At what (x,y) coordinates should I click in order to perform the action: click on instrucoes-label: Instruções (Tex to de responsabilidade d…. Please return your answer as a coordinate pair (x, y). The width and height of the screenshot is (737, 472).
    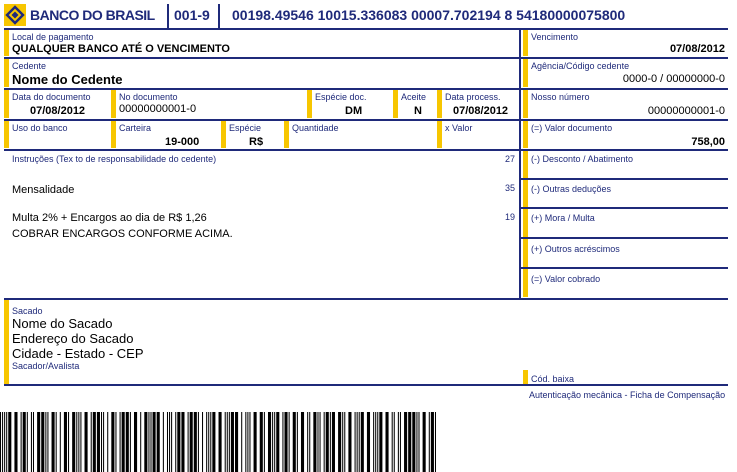
    Looking at the image, I should click on (114, 159).